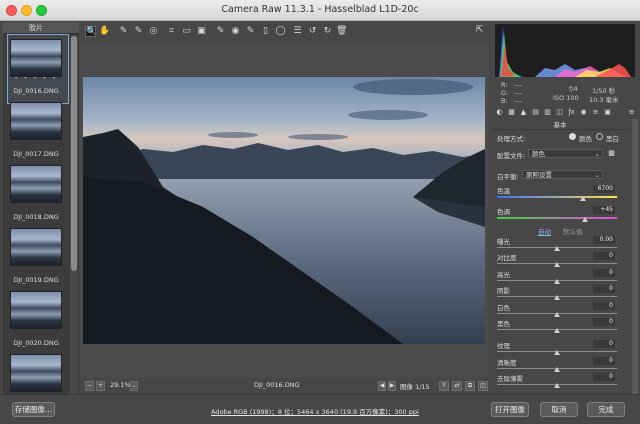  What do you see at coordinates (597, 154) in the screenshot?
I see `chevron-down-icon: ⌄` at bounding box center [597, 154].